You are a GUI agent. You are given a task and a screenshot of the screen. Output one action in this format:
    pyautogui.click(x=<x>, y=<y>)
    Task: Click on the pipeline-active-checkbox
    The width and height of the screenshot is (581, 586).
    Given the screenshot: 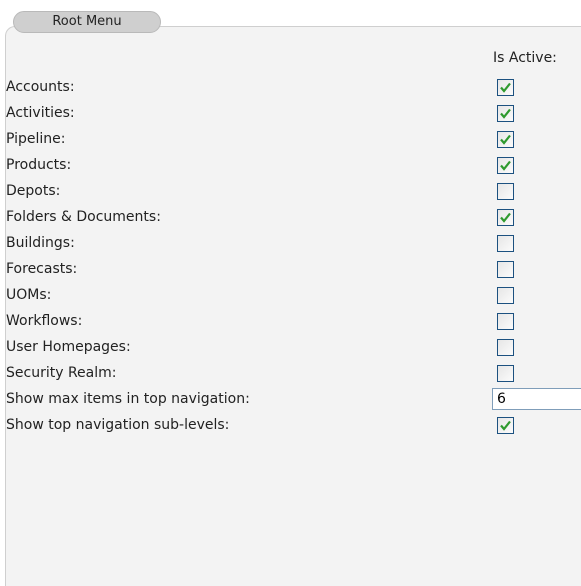 What is the action you would take?
    pyautogui.click(x=505, y=139)
    